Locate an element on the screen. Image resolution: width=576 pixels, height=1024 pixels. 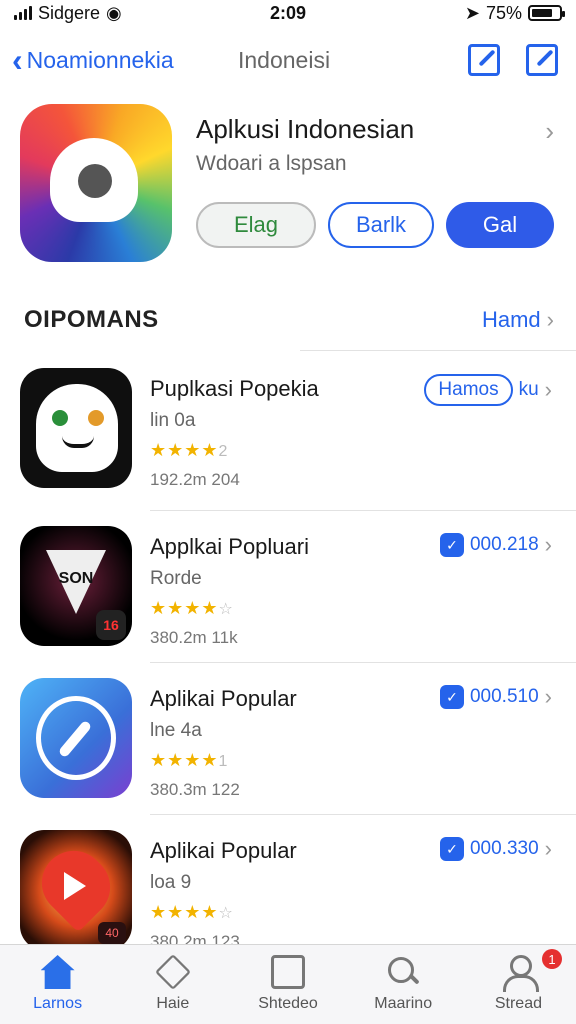
signal-icon is located at coordinates (23, 13).